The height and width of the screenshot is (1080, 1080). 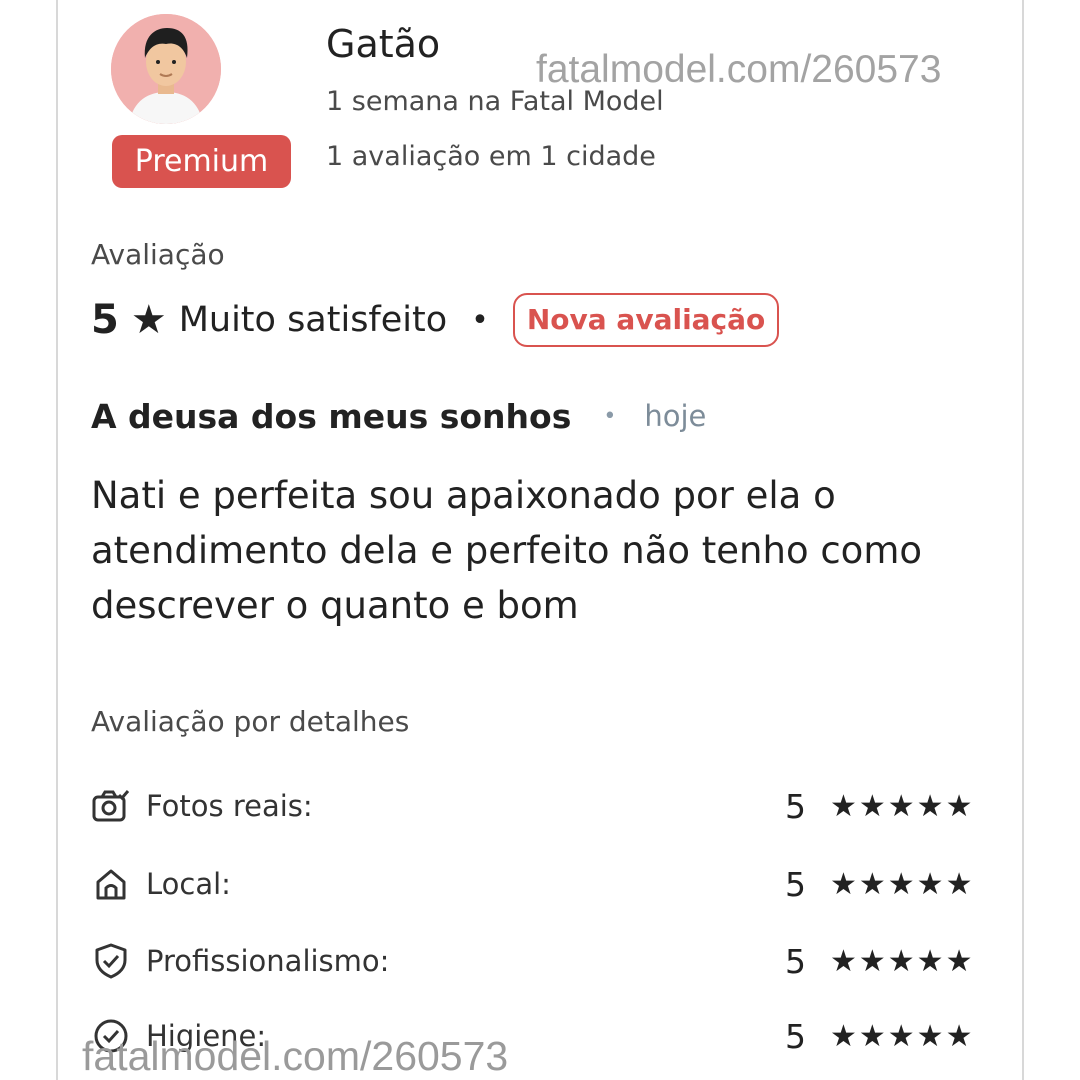 I want to click on review-time: hoje, so click(x=675, y=416).